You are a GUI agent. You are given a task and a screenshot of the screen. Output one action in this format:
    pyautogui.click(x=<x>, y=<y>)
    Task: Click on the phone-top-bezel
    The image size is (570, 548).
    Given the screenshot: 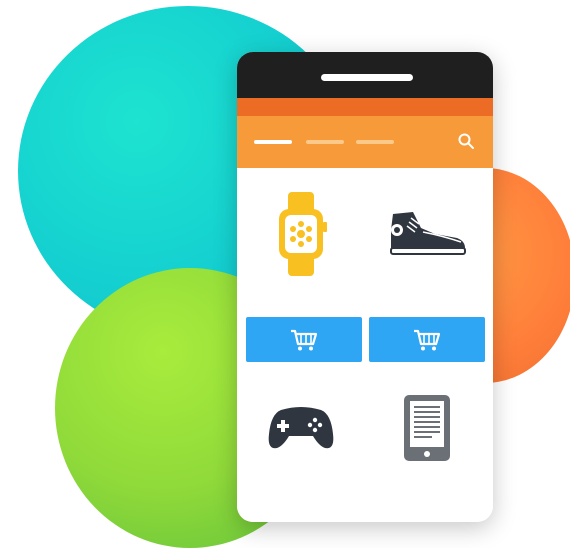 What is the action you would take?
    pyautogui.click(x=365, y=75)
    